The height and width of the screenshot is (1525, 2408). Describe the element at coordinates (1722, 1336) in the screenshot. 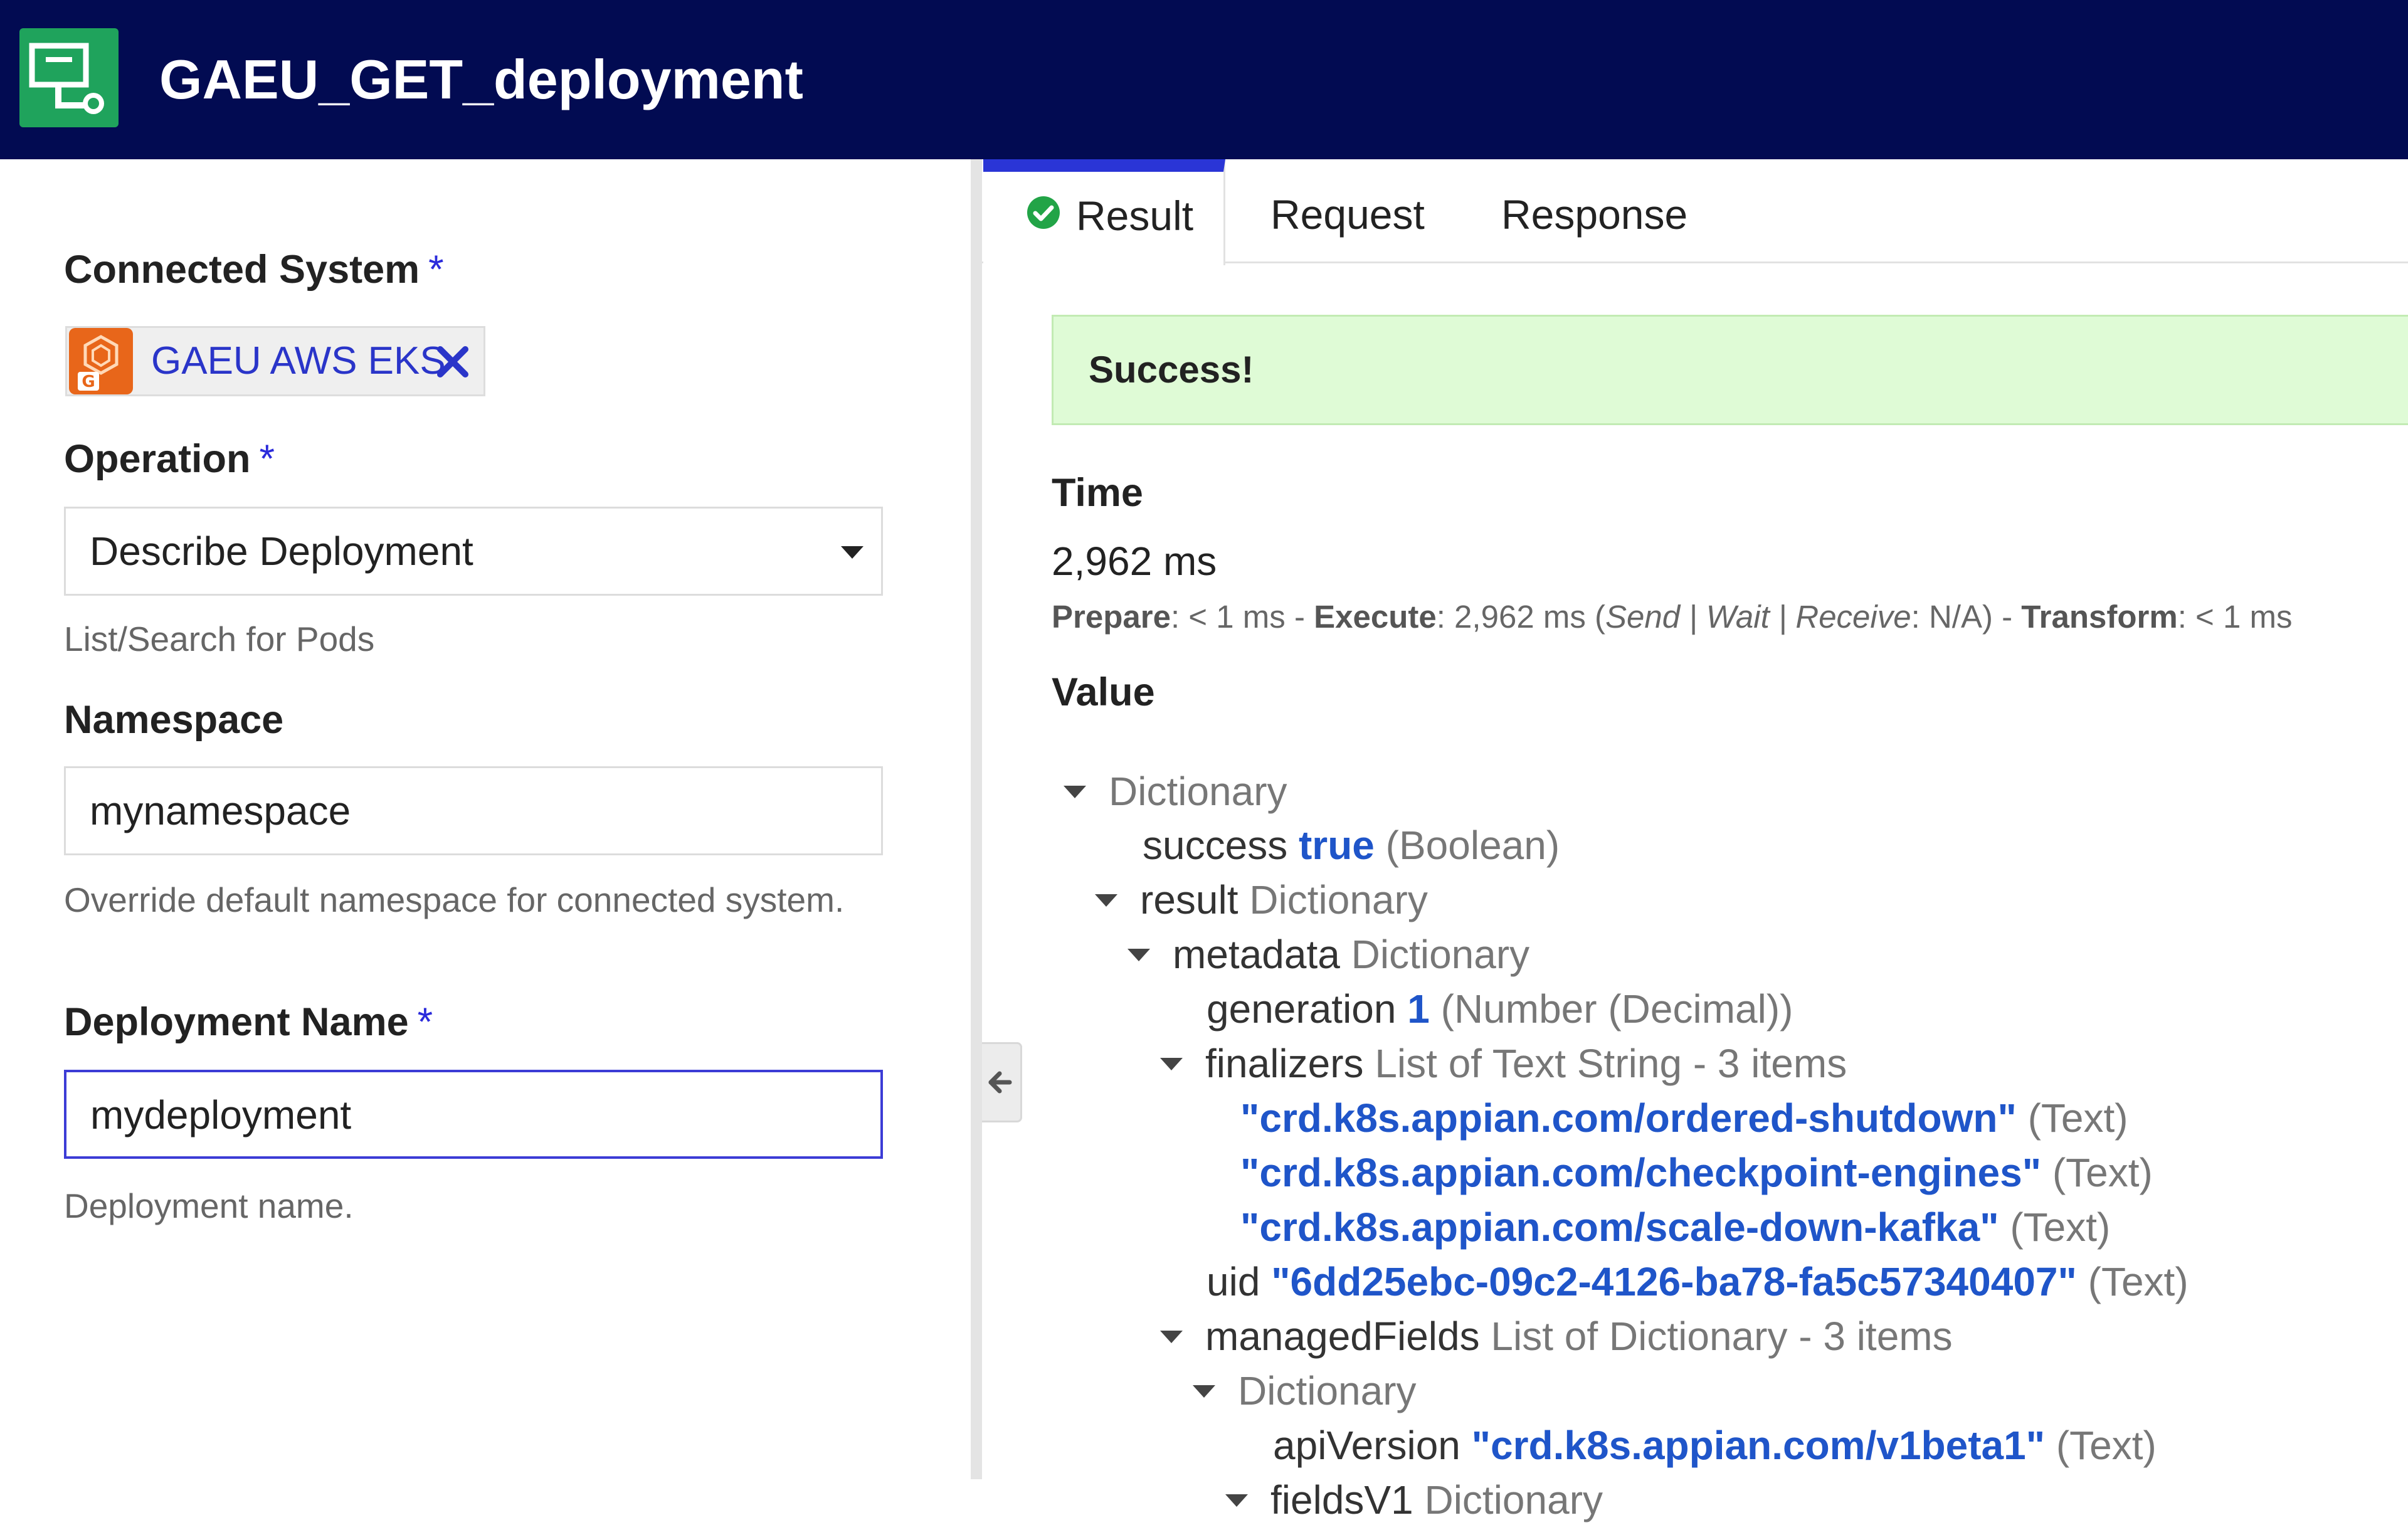

I see `tree-node-type: List of Dictionary - 3 items` at that location.